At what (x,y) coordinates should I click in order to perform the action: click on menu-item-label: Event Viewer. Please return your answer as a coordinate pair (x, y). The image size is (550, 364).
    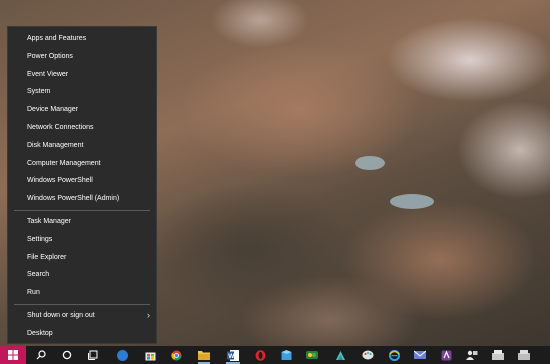
    Looking at the image, I should click on (48, 74).